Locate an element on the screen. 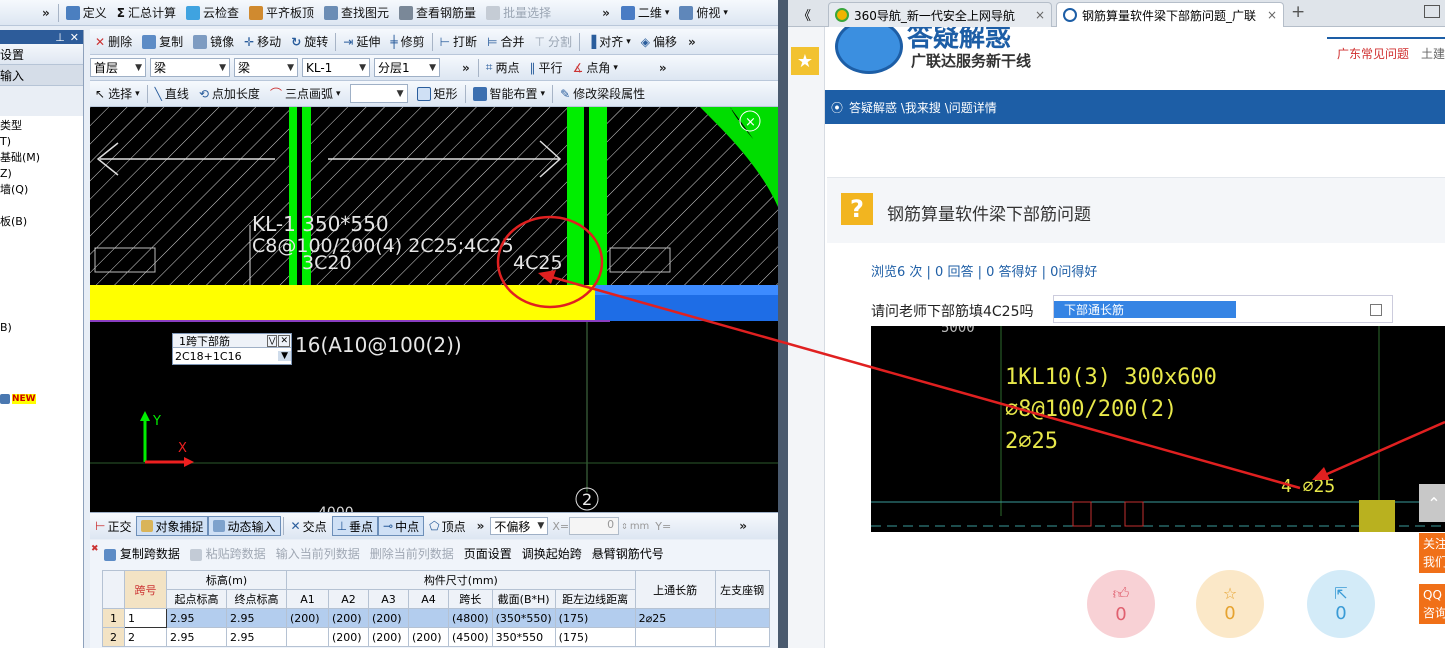 Image resolution: width=1445 pixels, height=648 pixels. align-button: ▐ 对齐 ▾ is located at coordinates (609, 42).